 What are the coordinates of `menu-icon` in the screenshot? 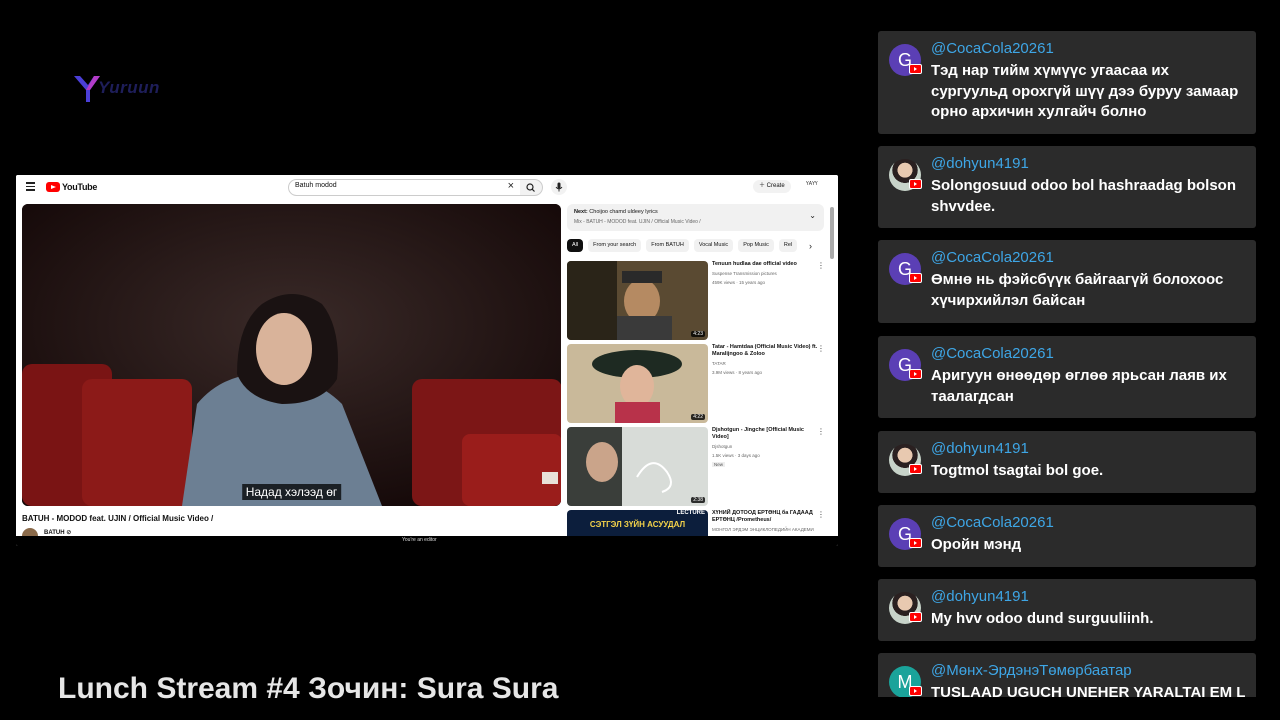 It's located at (30, 186).